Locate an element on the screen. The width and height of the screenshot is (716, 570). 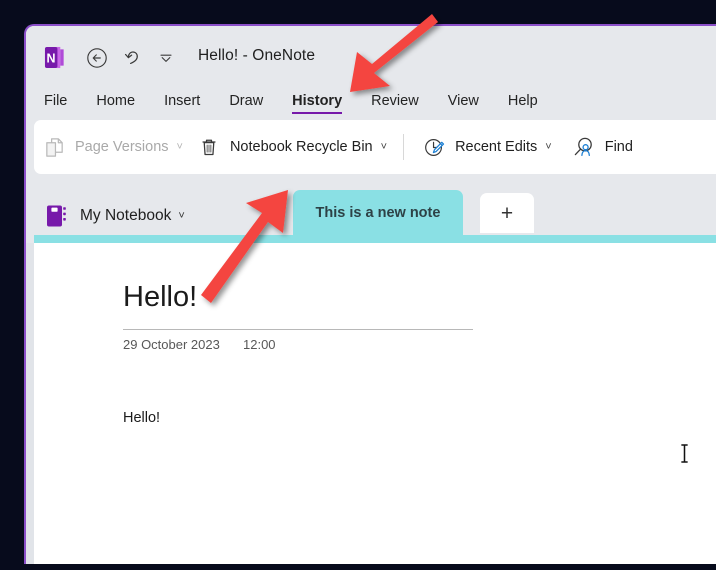
notebook-selector: My Notebook ˅ is located at coordinates (115, 216).